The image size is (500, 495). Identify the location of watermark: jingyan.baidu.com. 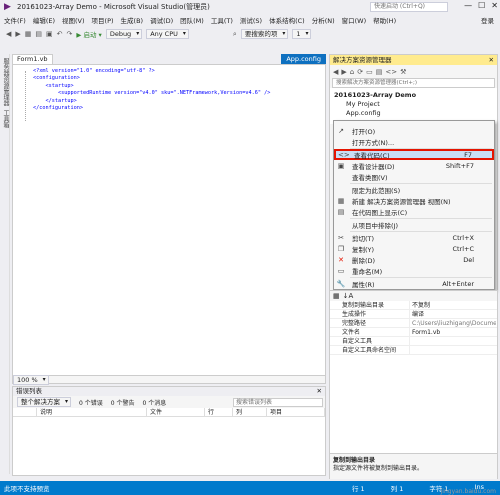
(468, 491).